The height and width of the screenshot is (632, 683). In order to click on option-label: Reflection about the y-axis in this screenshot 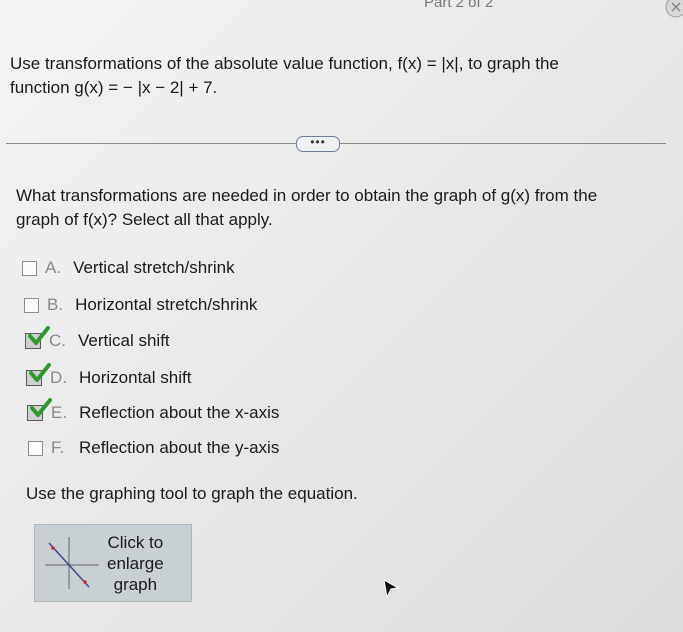, I will do `click(179, 447)`.